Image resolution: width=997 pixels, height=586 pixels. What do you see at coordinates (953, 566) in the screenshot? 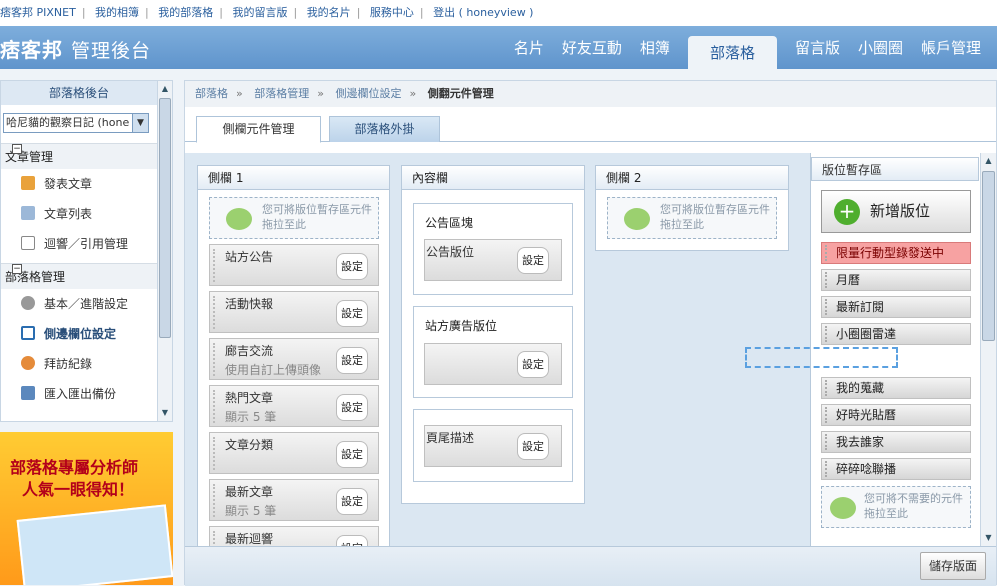
I see `save-layout-button: 儲存版面` at bounding box center [953, 566].